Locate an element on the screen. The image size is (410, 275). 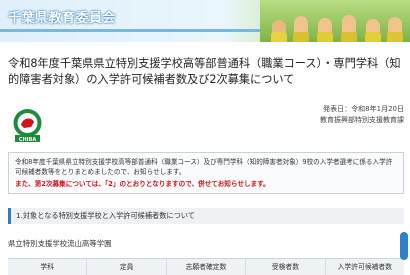
table-header-cell: 入学許可候補者数 is located at coordinates (365, 267).